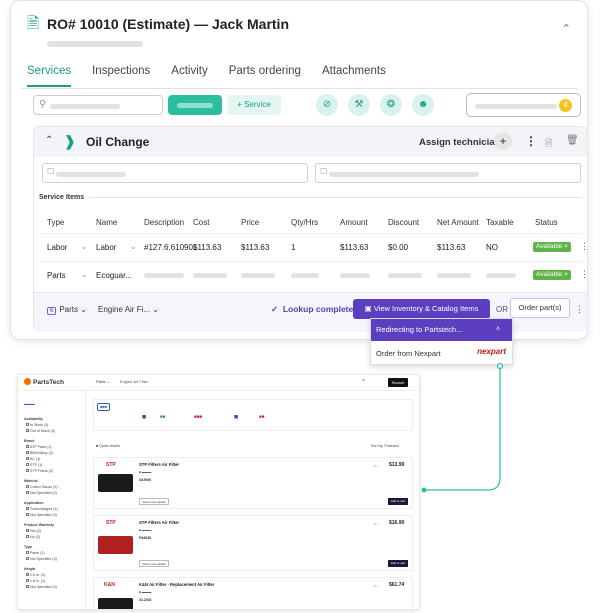  What do you see at coordinates (397, 465) in the screenshot?
I see `product-price: $13.99` at bounding box center [397, 465].